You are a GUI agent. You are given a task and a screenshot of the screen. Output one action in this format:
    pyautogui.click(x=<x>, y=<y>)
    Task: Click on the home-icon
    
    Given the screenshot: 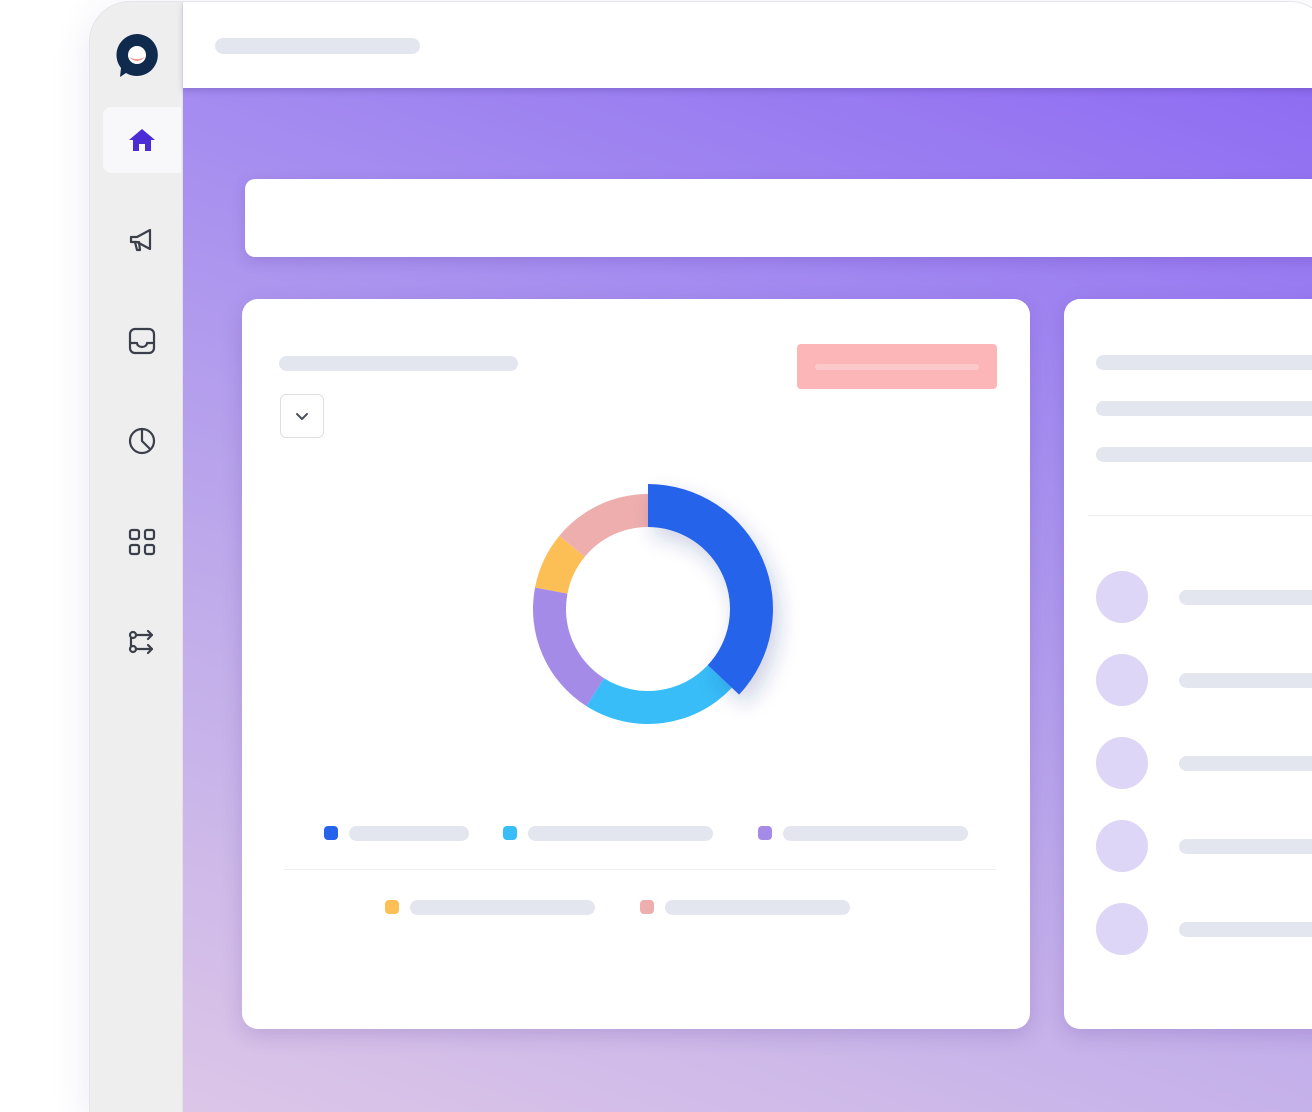 What is the action you would take?
    pyautogui.click(x=142, y=140)
    